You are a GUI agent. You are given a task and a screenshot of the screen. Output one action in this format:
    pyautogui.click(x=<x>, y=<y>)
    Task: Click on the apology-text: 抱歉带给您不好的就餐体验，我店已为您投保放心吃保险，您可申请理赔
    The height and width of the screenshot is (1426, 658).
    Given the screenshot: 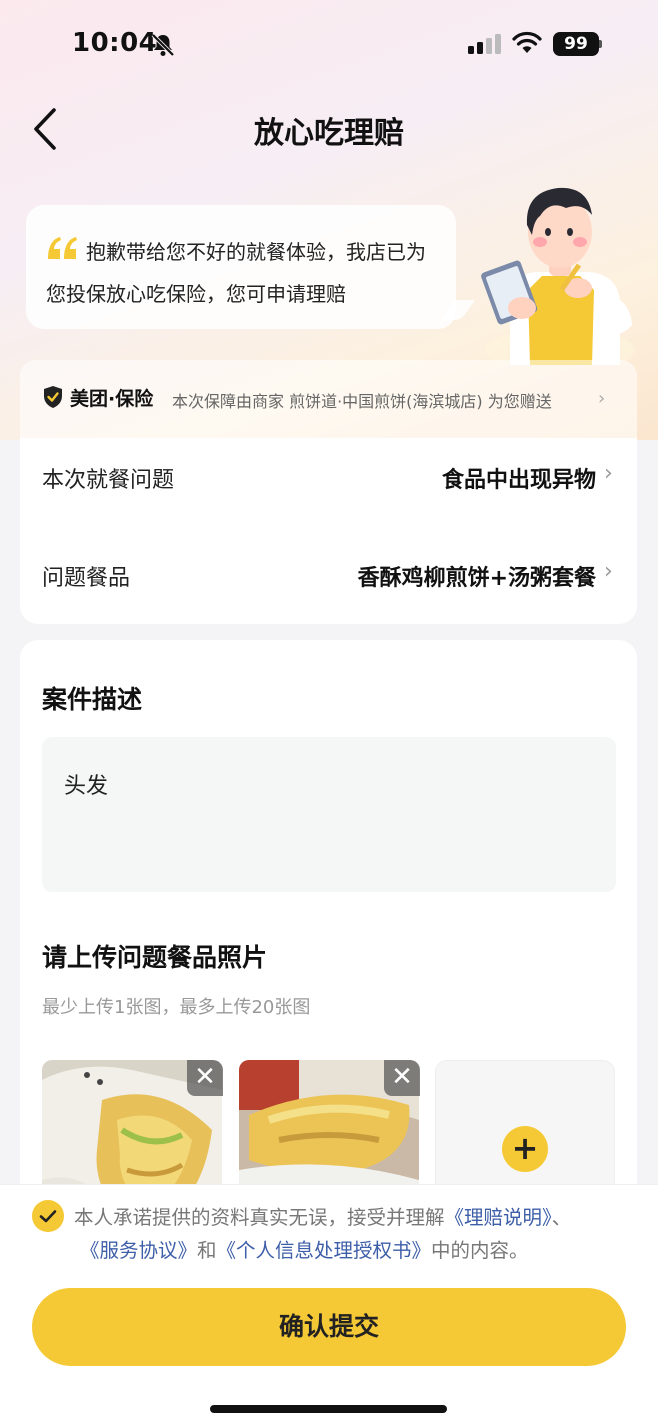 What is the action you would take?
    pyautogui.click(x=236, y=273)
    